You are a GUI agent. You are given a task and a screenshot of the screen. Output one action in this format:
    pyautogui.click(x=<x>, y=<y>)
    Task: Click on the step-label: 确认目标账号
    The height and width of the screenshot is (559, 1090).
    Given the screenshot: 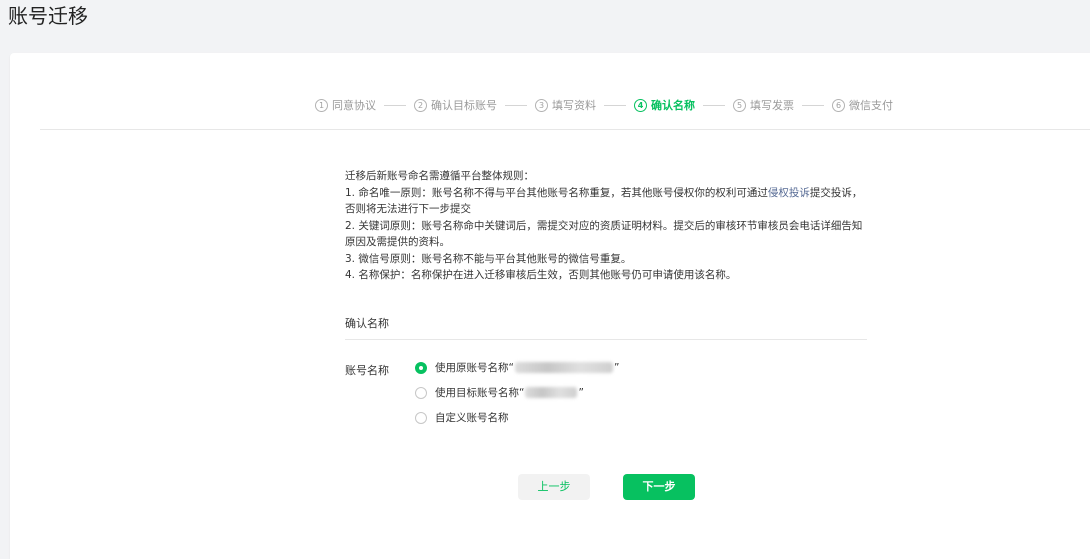 What is the action you would take?
    pyautogui.click(x=464, y=105)
    